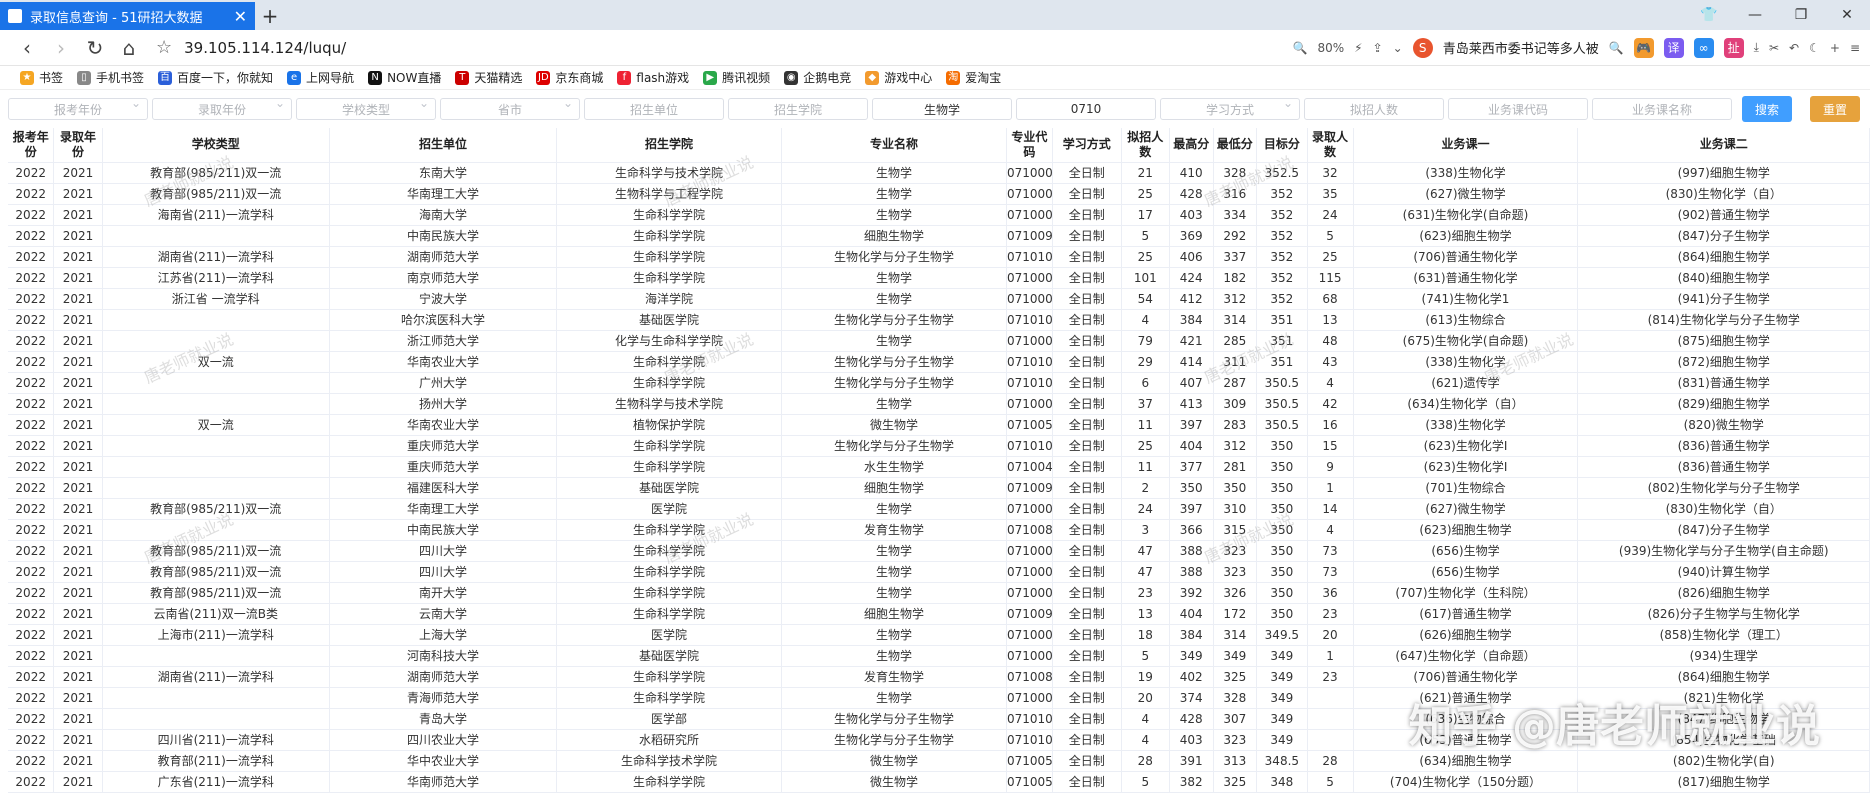 The image size is (1870, 793). Describe the element at coordinates (669, 341) in the screenshot. I see `table-cell: 化学与生命科学学院` at that location.